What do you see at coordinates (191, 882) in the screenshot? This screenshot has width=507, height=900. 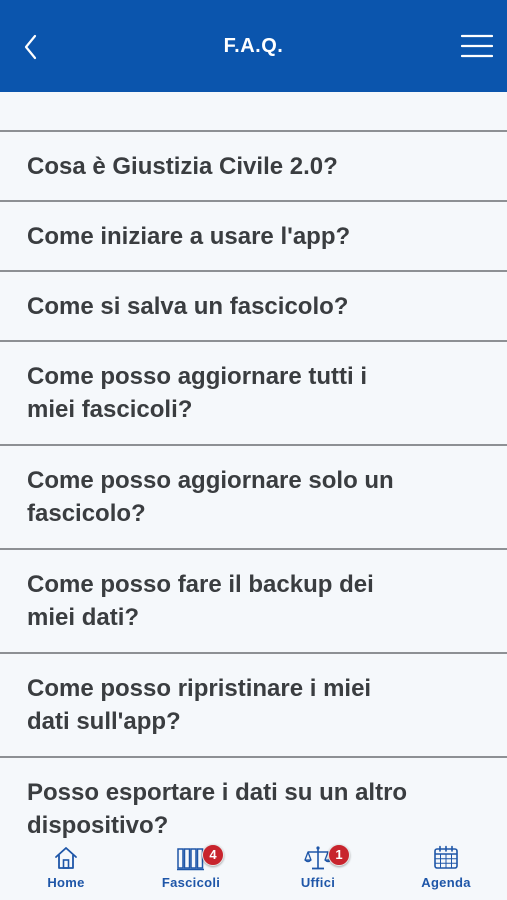 I see `tab-fascicoli-label: Fascicoli` at bounding box center [191, 882].